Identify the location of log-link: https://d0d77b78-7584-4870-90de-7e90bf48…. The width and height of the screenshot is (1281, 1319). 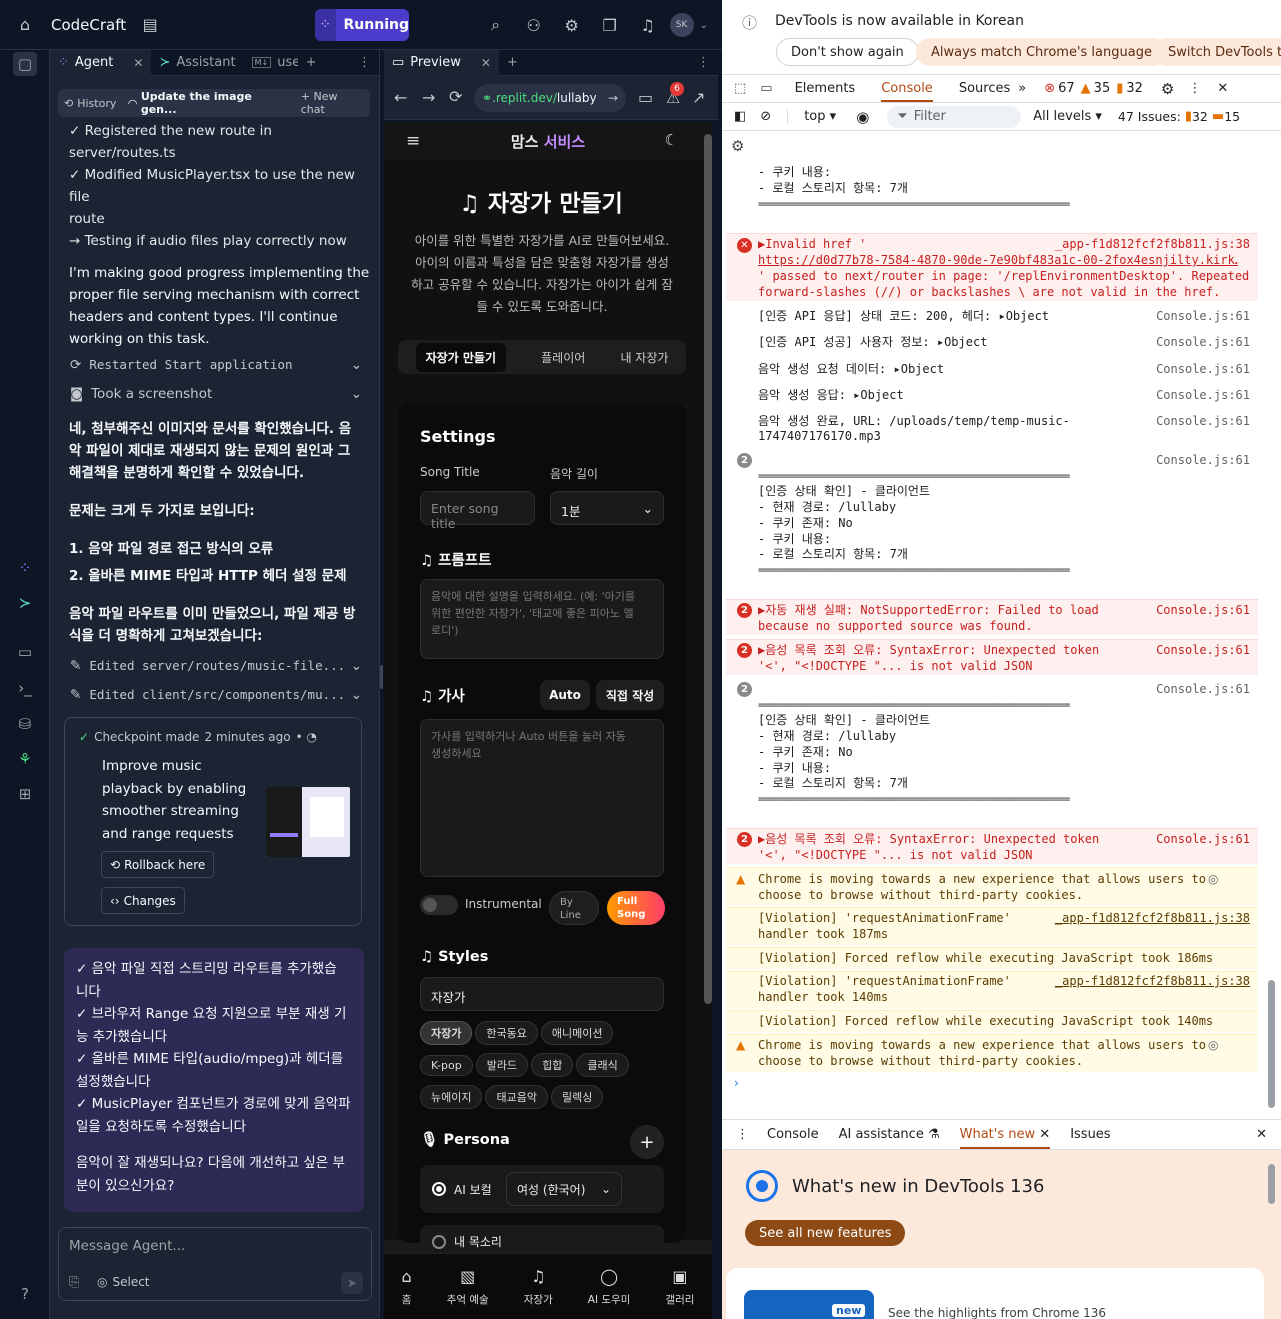
(998, 261).